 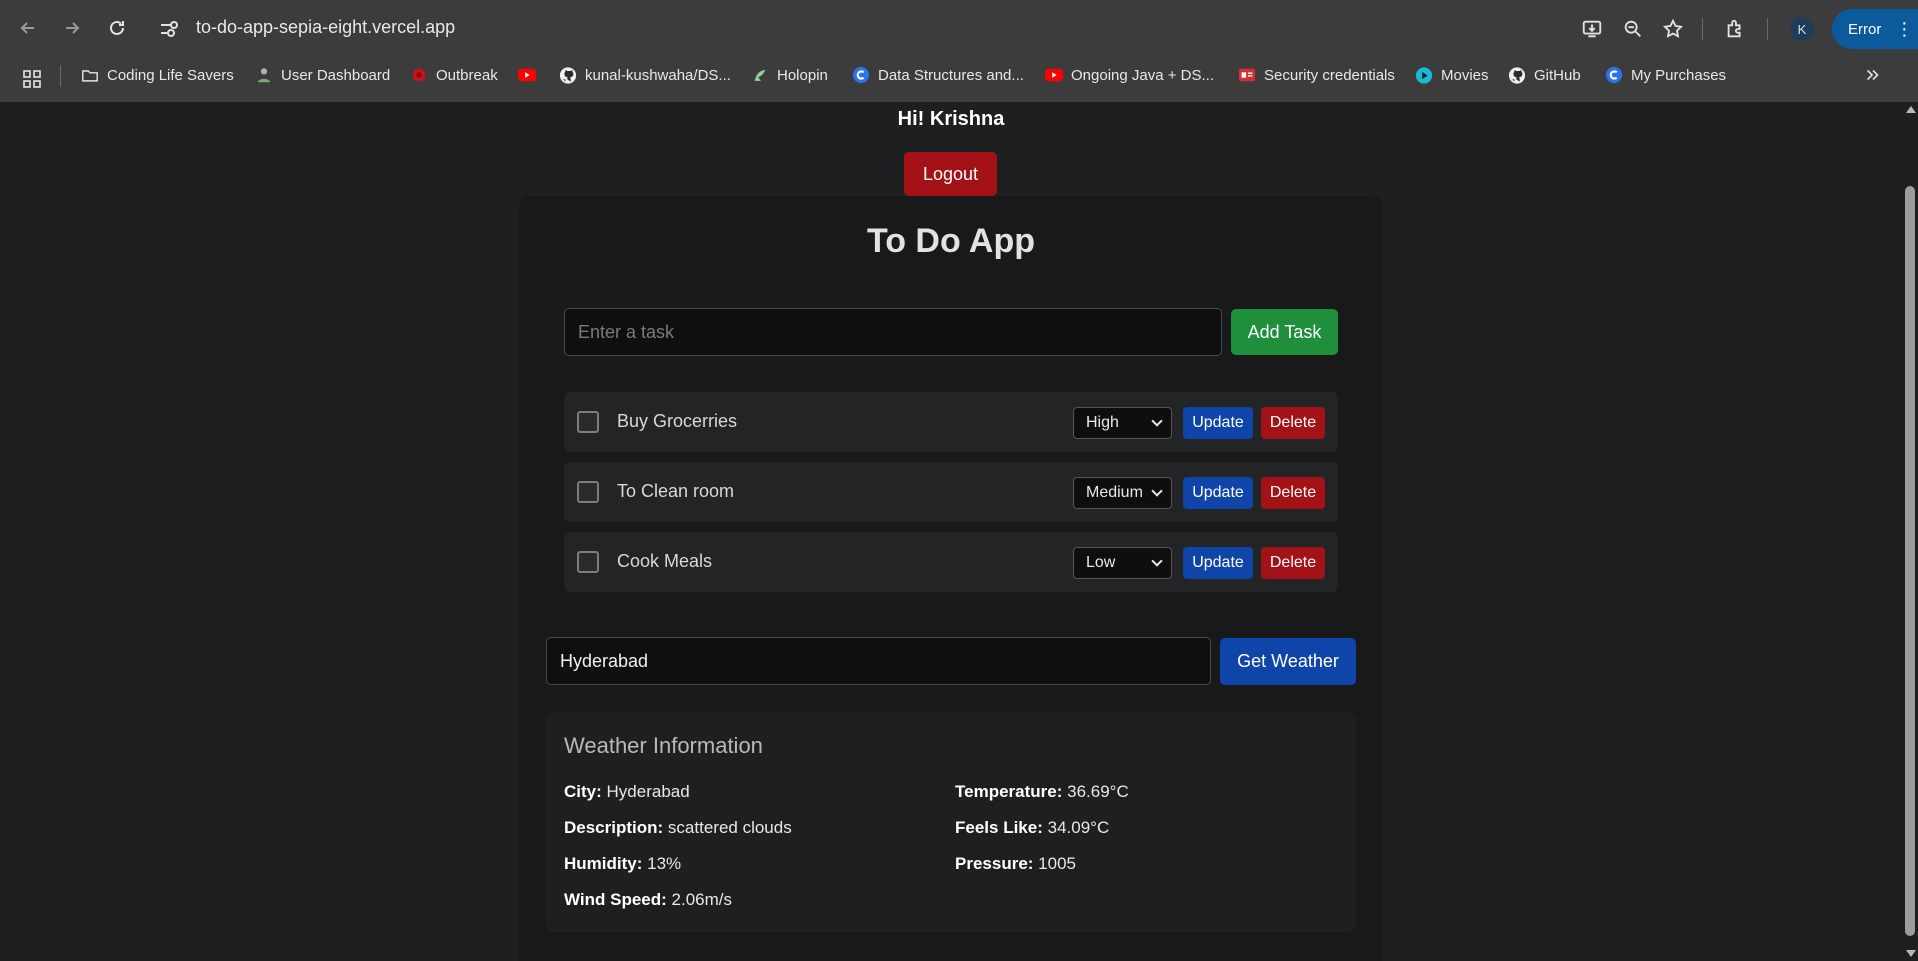 I want to click on address-bar-url: to-do-app-sepia-eight.vercel.app, so click(x=325, y=27).